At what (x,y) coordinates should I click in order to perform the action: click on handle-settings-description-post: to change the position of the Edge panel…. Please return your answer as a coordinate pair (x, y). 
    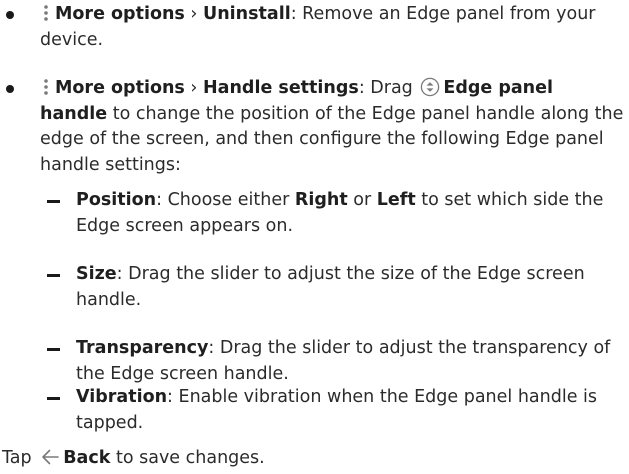
    Looking at the image, I should click on (332, 139).